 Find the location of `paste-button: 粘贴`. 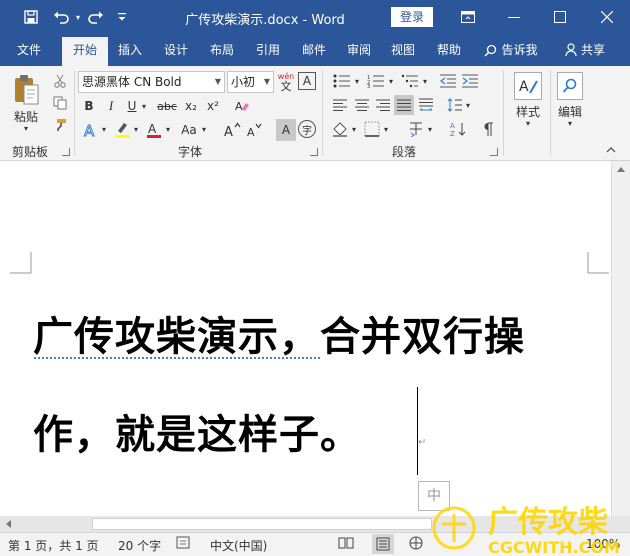

paste-button: 粘贴 is located at coordinates (26, 116).